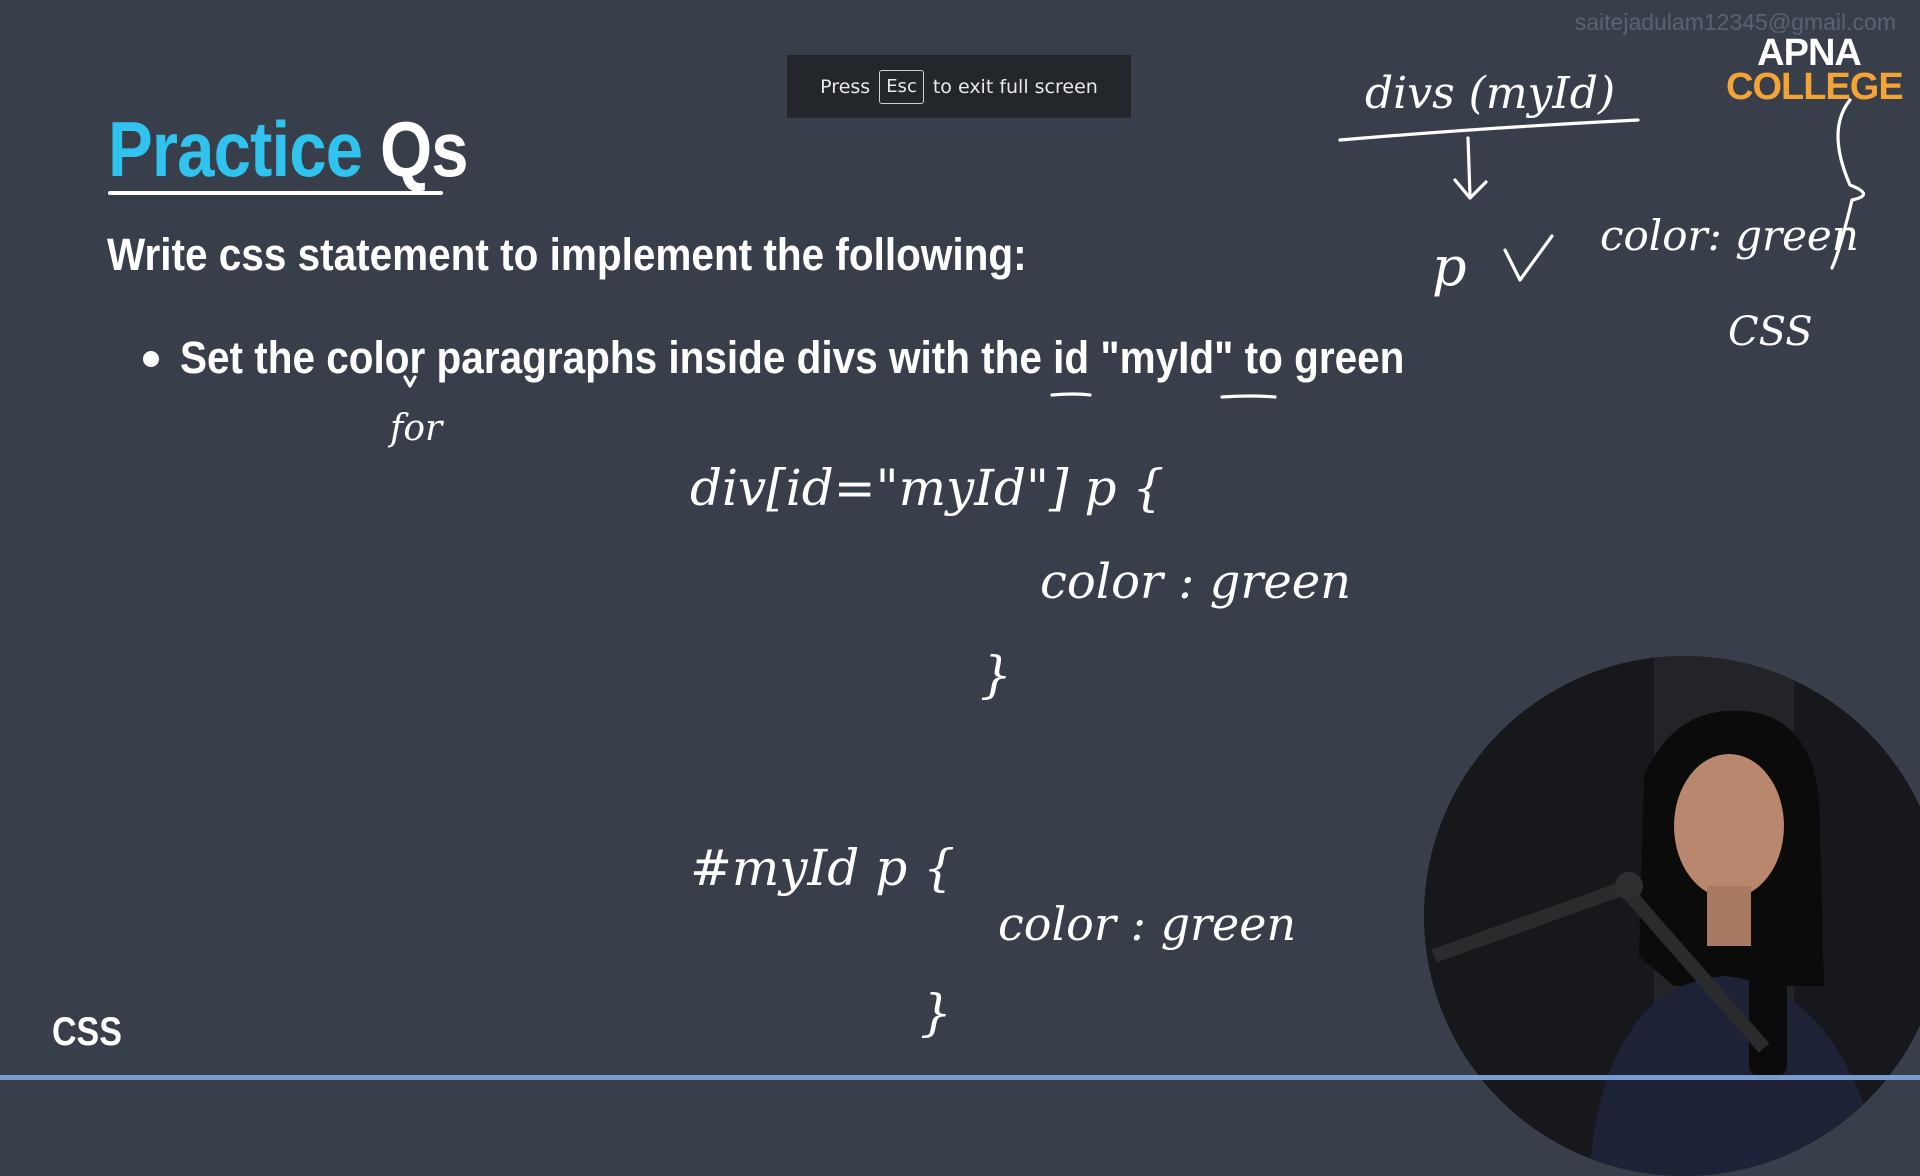 Image resolution: width=1920 pixels, height=1176 pixels. Describe the element at coordinates (1770, 332) in the screenshot. I see `diagram-css-label: CSS` at that location.